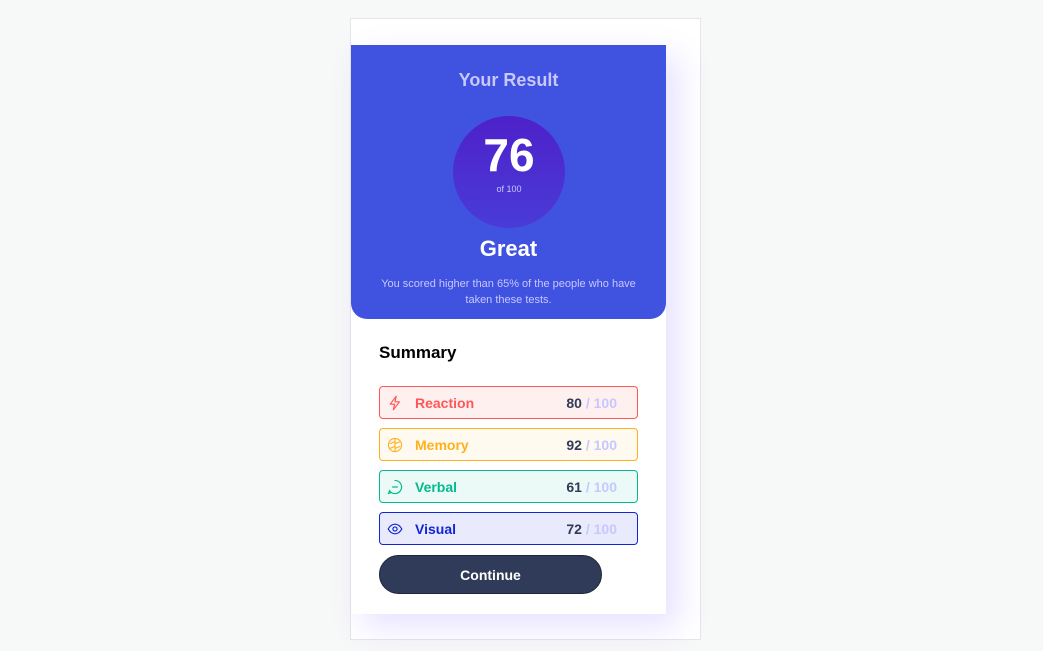  What do you see at coordinates (574, 529) in the screenshot?
I see `score-value: 72` at bounding box center [574, 529].